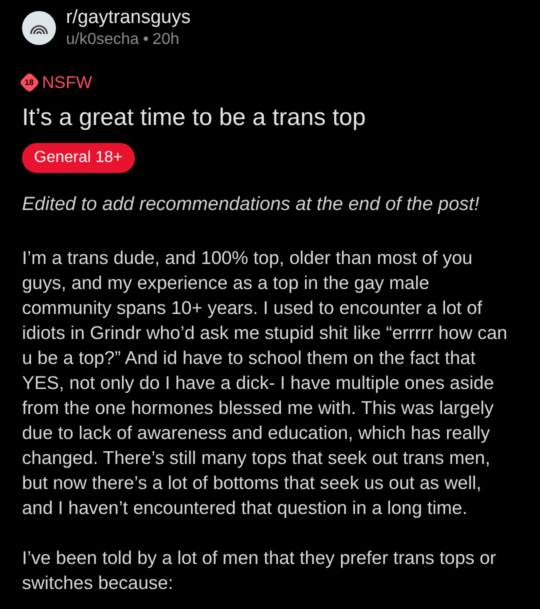 The height and width of the screenshot is (609, 540). I want to click on post-age: 20h, so click(166, 40).